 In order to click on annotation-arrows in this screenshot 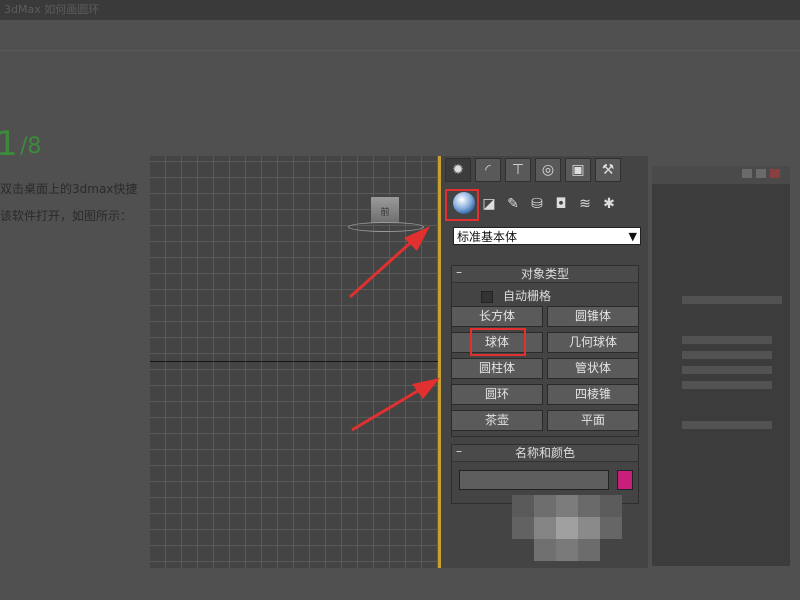, I will do `click(394, 329)`.